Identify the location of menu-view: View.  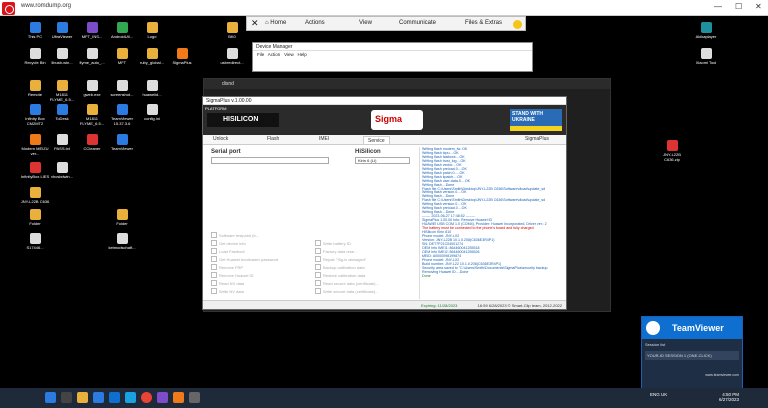
(289, 54).